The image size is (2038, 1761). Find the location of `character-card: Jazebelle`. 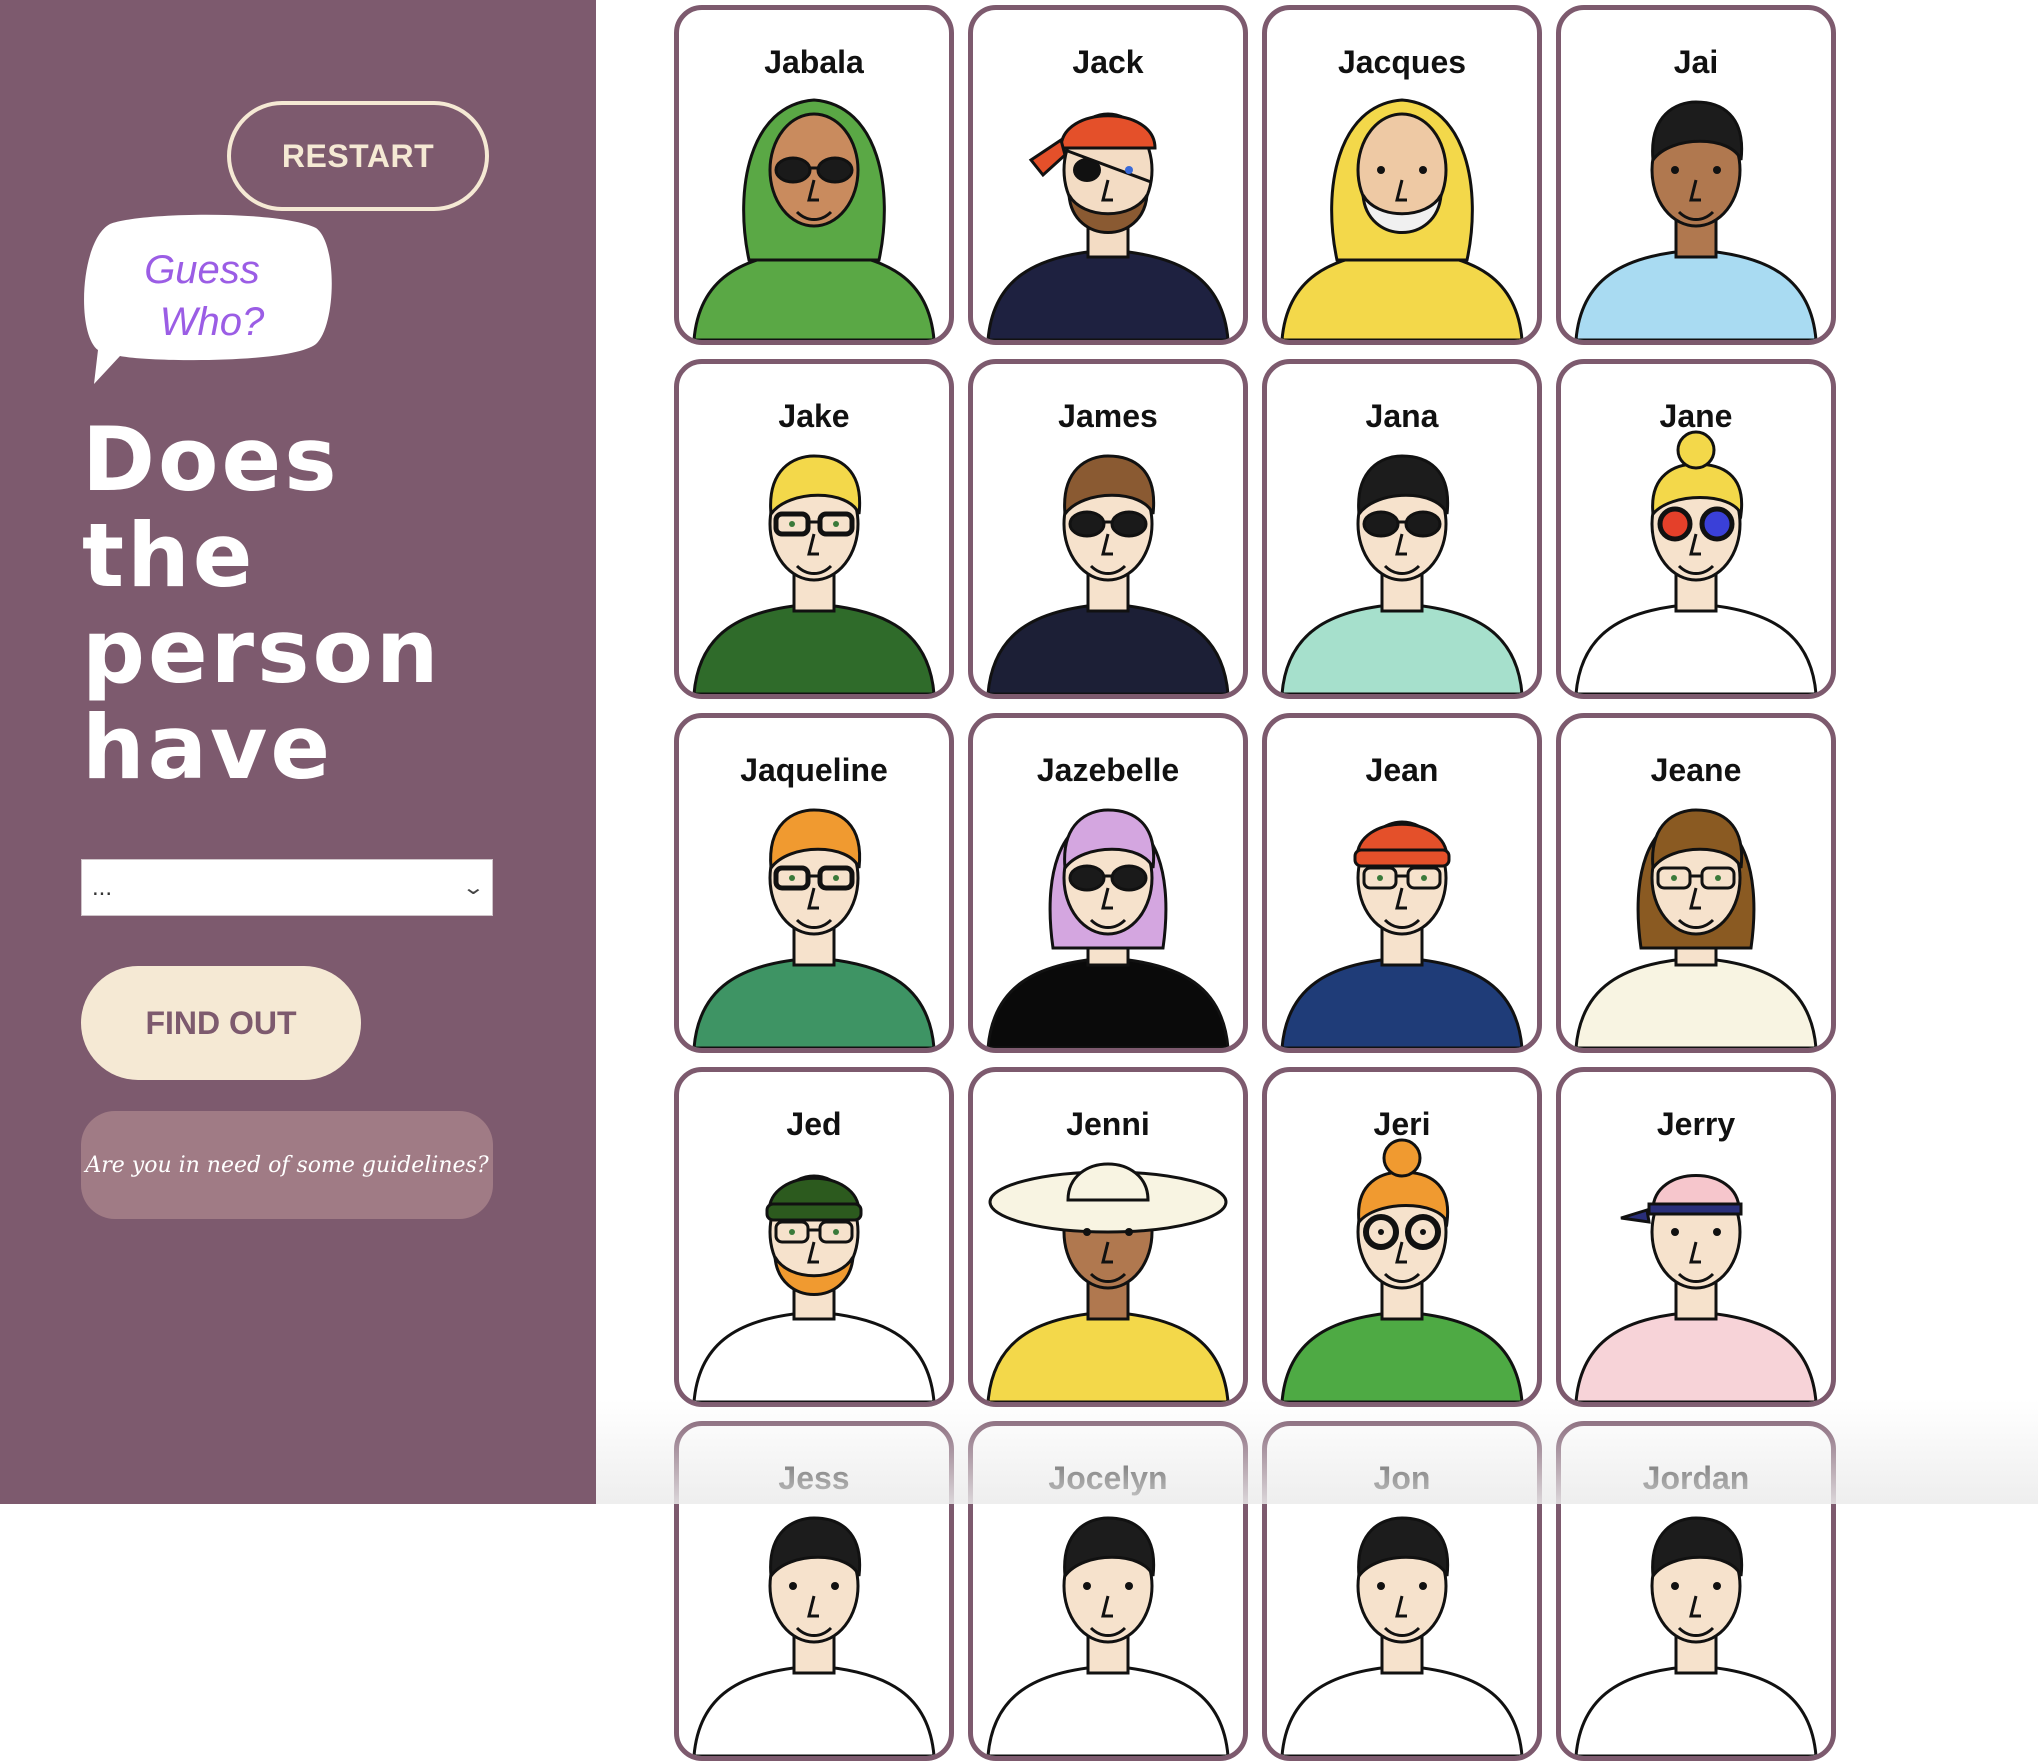

character-card: Jazebelle is located at coordinates (1108, 883).